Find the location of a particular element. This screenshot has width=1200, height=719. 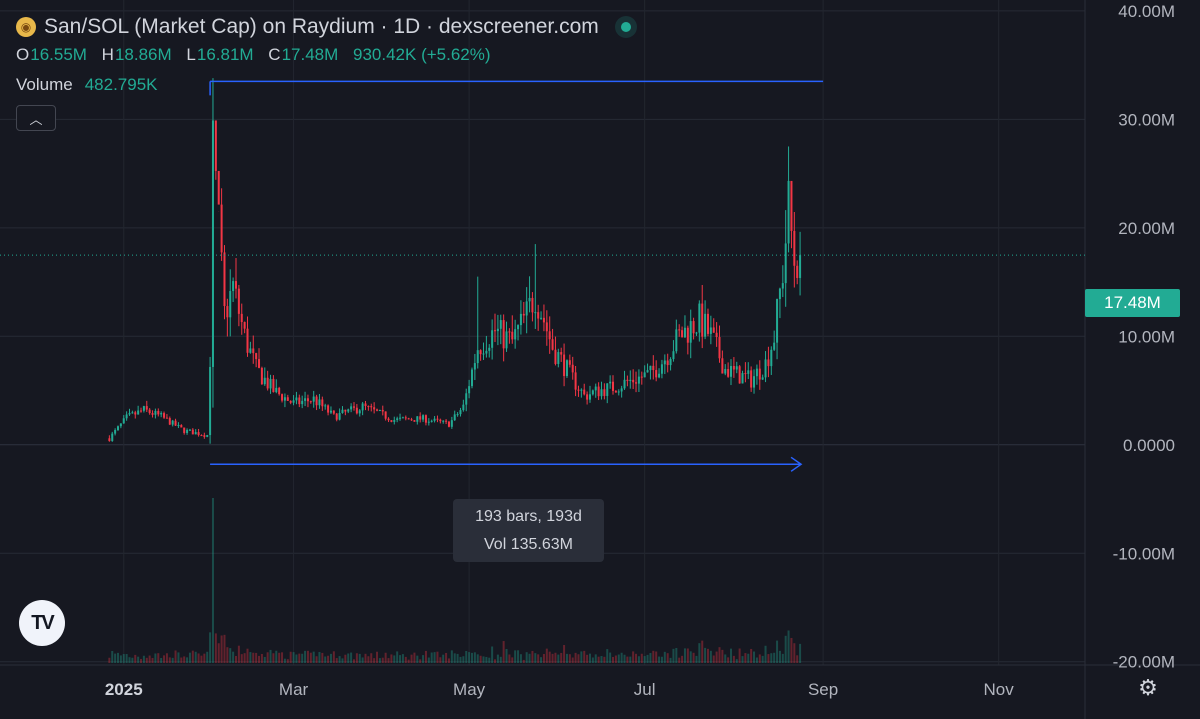

x-tick-label: May is located at coordinates (469, 689).